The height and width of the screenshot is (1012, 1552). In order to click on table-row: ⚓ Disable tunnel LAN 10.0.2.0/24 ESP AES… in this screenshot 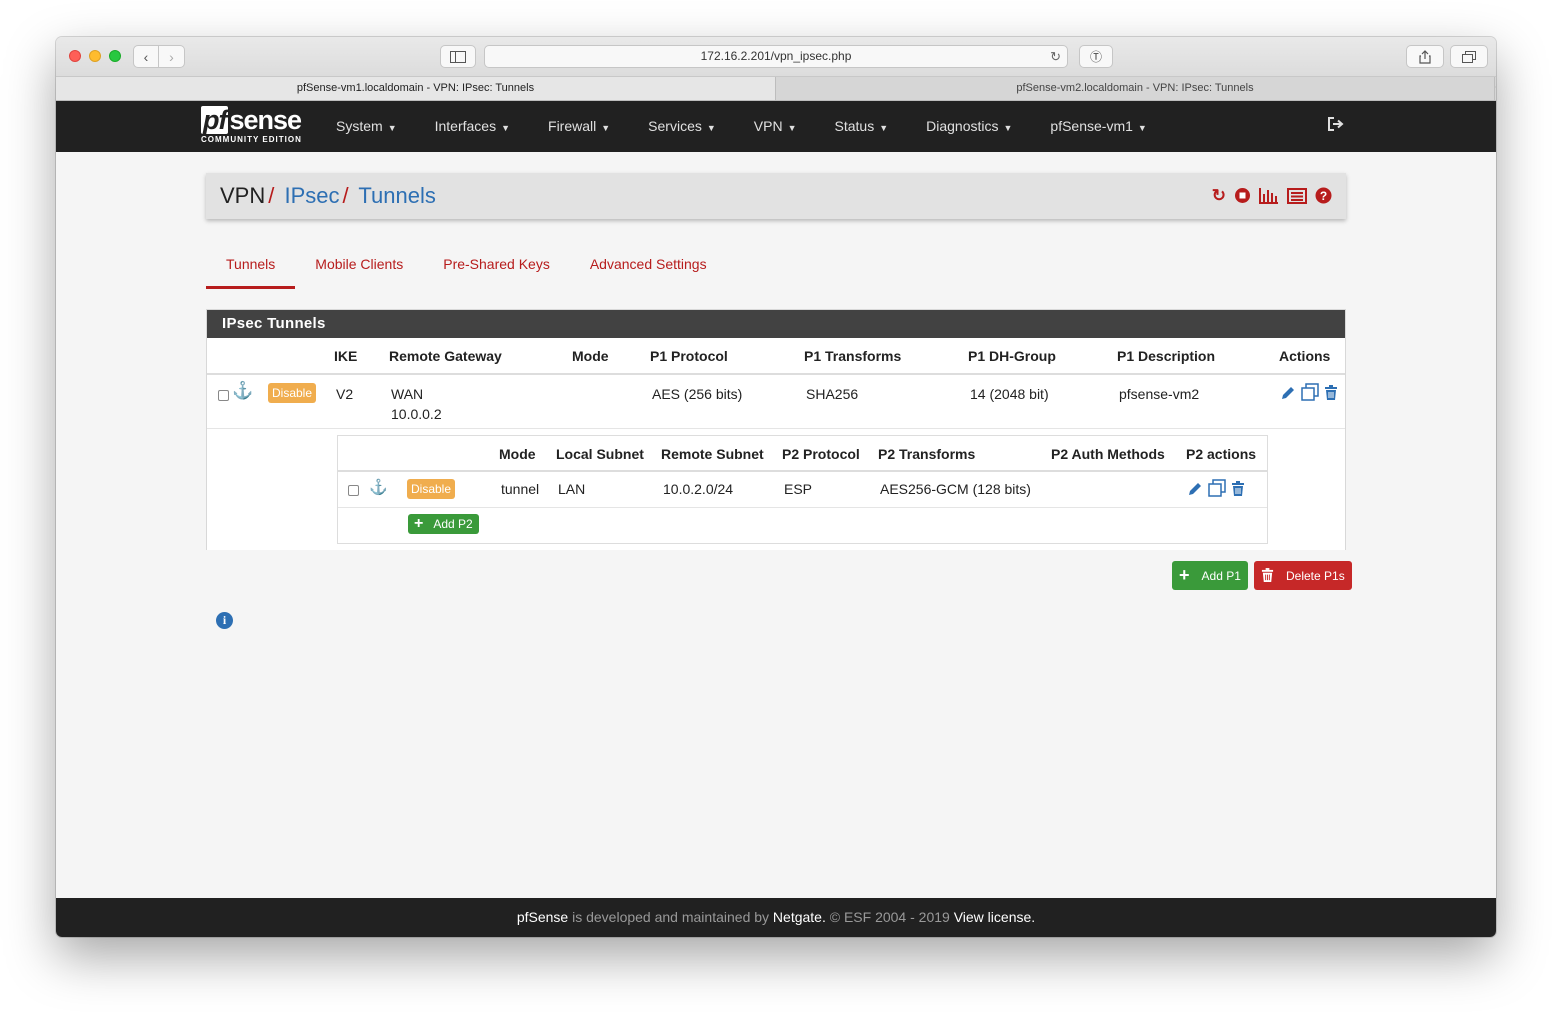, I will do `click(802, 490)`.